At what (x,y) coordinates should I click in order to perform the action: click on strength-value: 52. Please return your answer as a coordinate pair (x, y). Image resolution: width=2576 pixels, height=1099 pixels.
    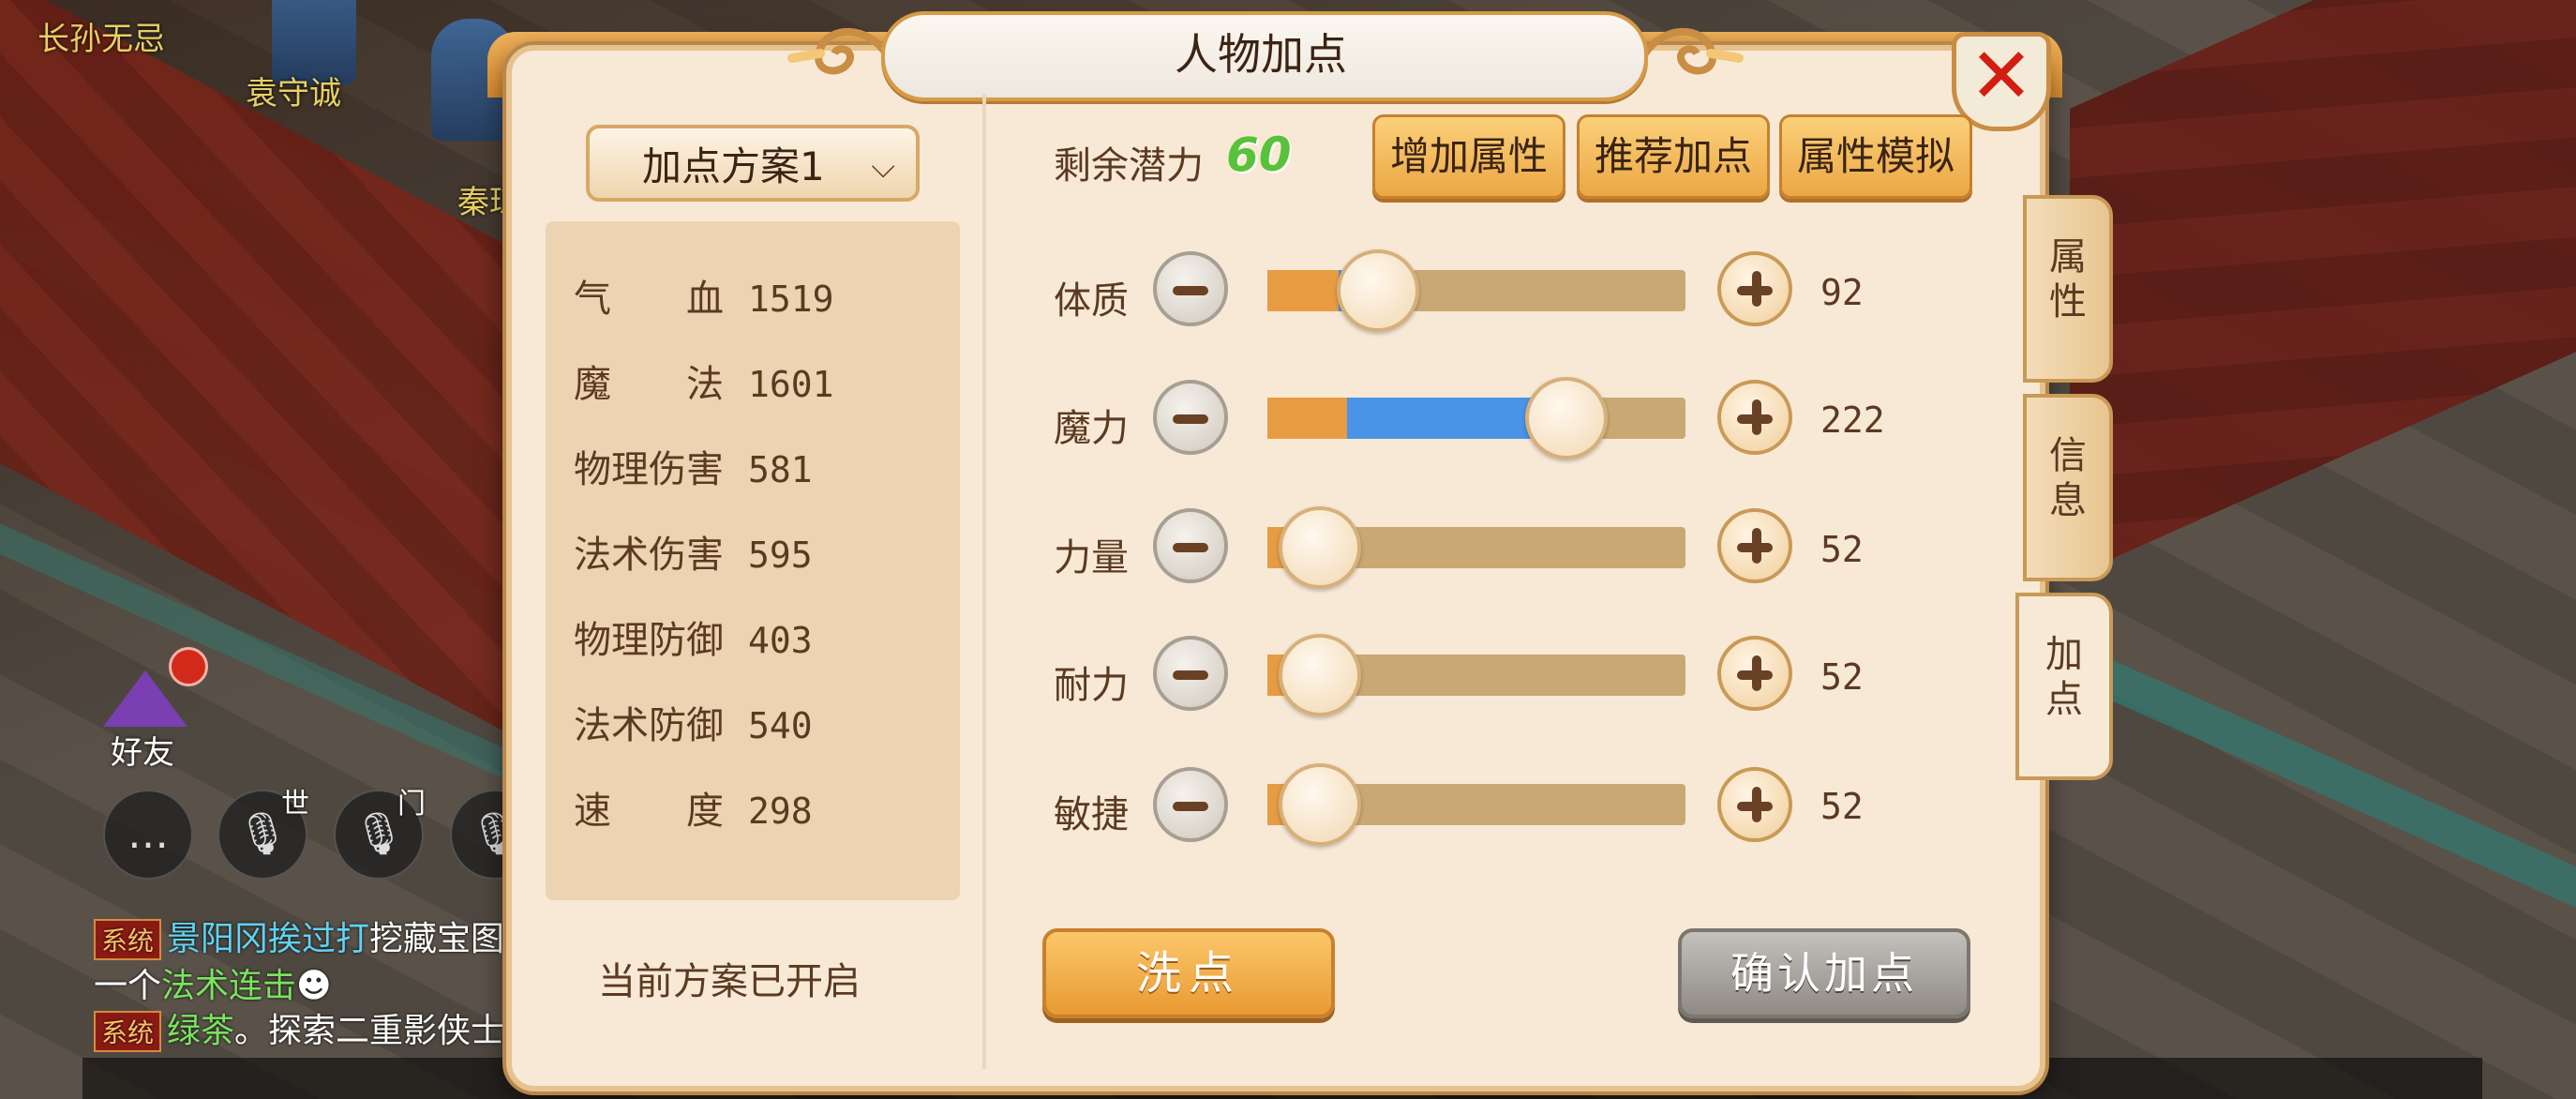
    Looking at the image, I should click on (1842, 549).